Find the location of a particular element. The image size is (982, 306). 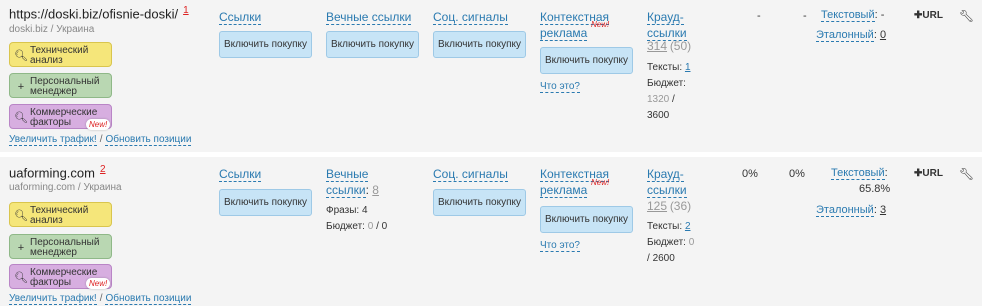

enable-purchase-eternal-button: Включить покупку is located at coordinates (372, 44).